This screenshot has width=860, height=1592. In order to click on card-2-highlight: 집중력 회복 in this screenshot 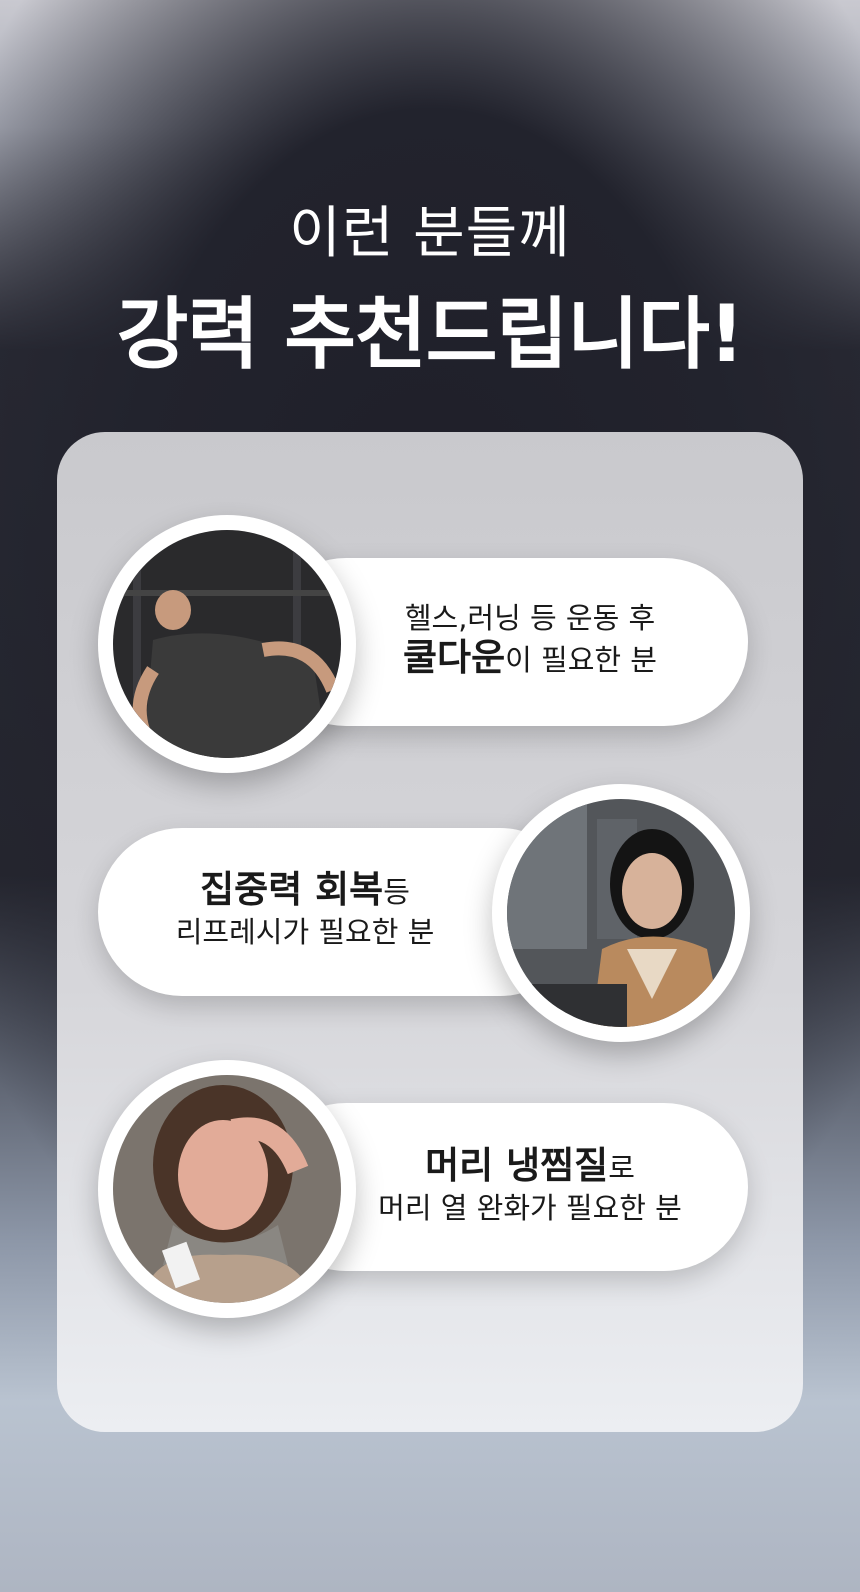, I will do `click(292, 889)`.